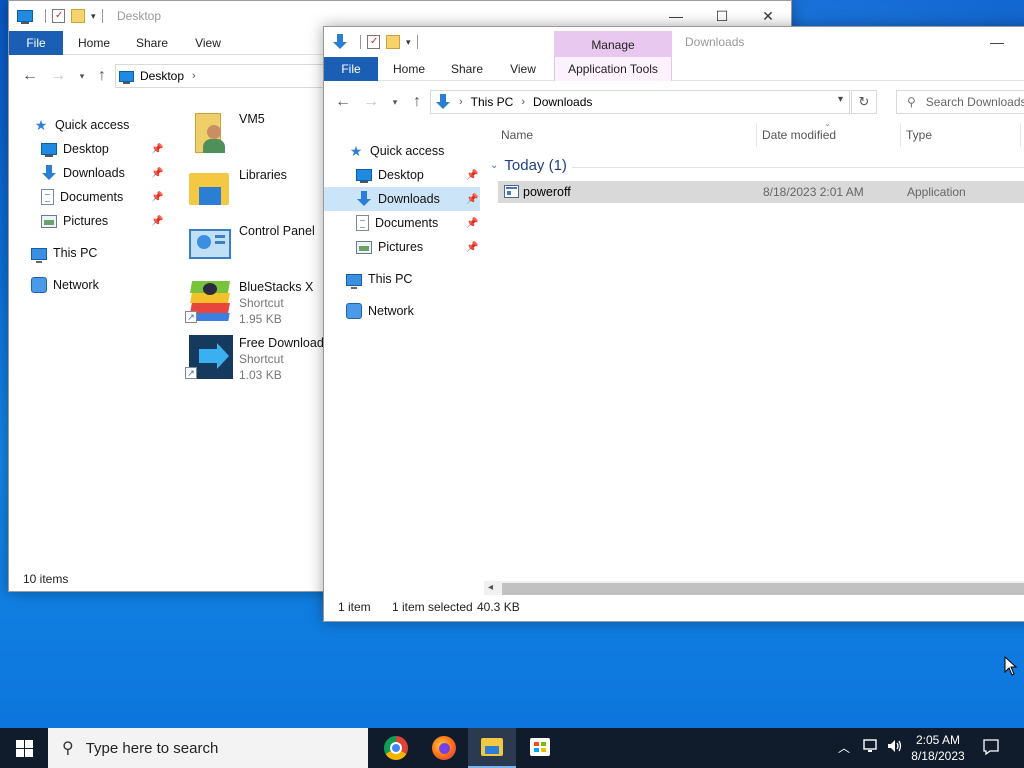  I want to click on network-tray-icon, so click(871, 753).